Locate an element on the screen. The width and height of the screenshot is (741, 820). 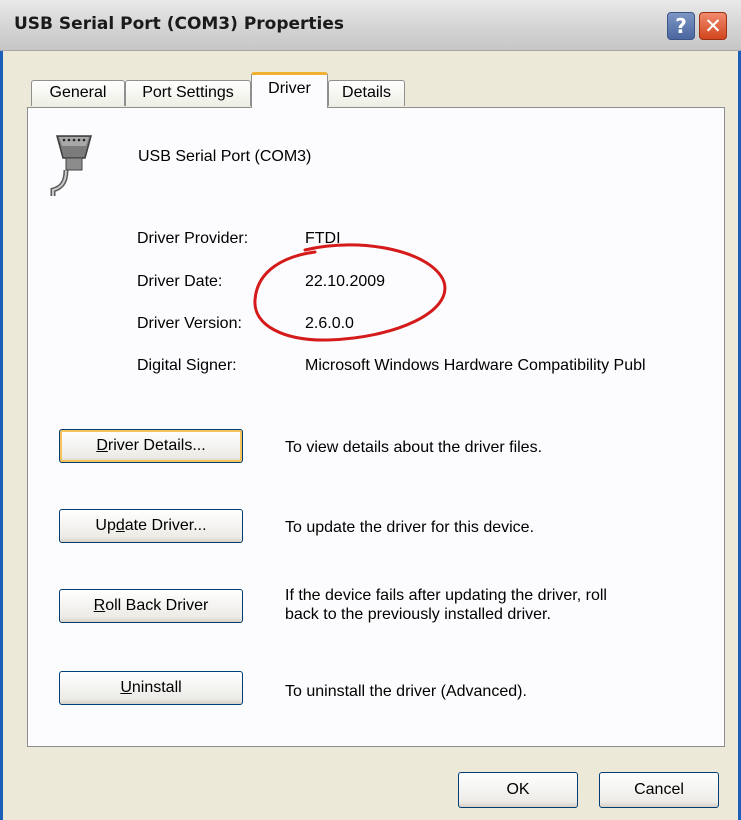
button-label: Cancel is located at coordinates (659, 789).